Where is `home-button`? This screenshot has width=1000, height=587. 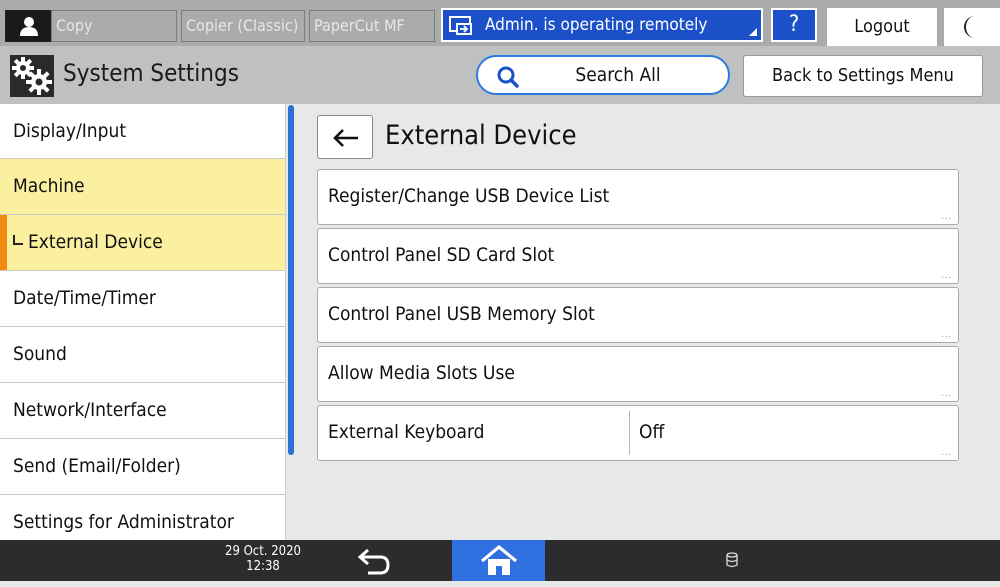
home-button is located at coordinates (498, 560).